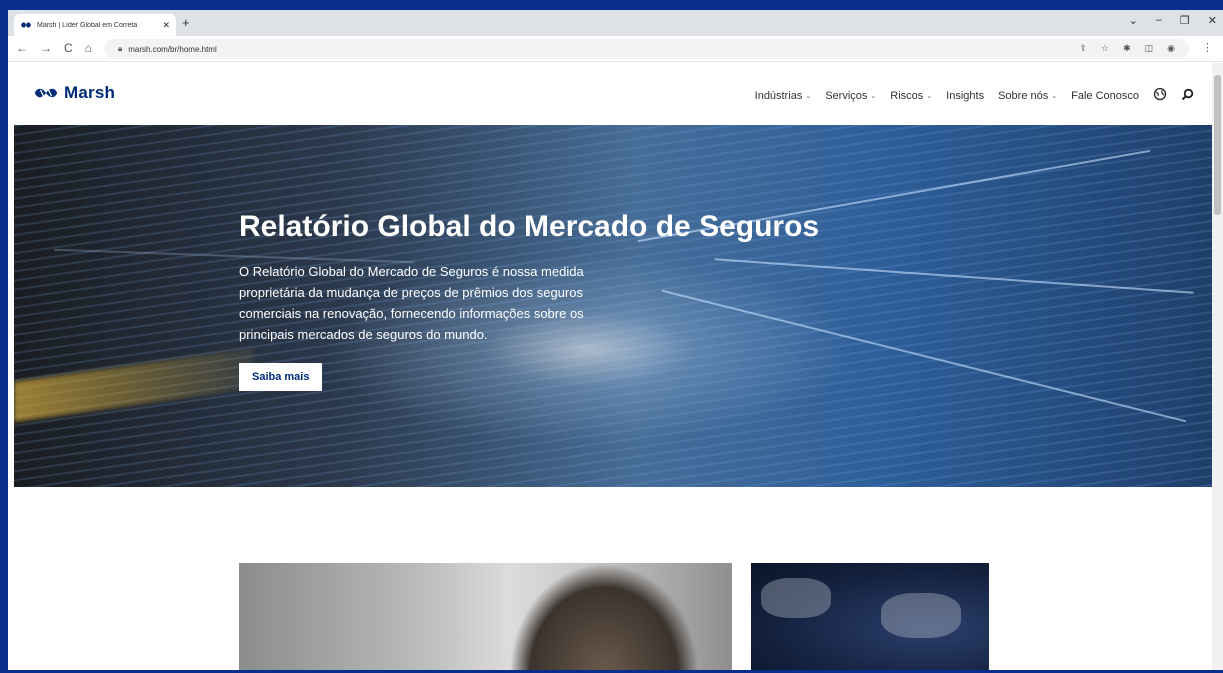 The image size is (1223, 673). I want to click on restore-button: ❐, so click(1185, 20).